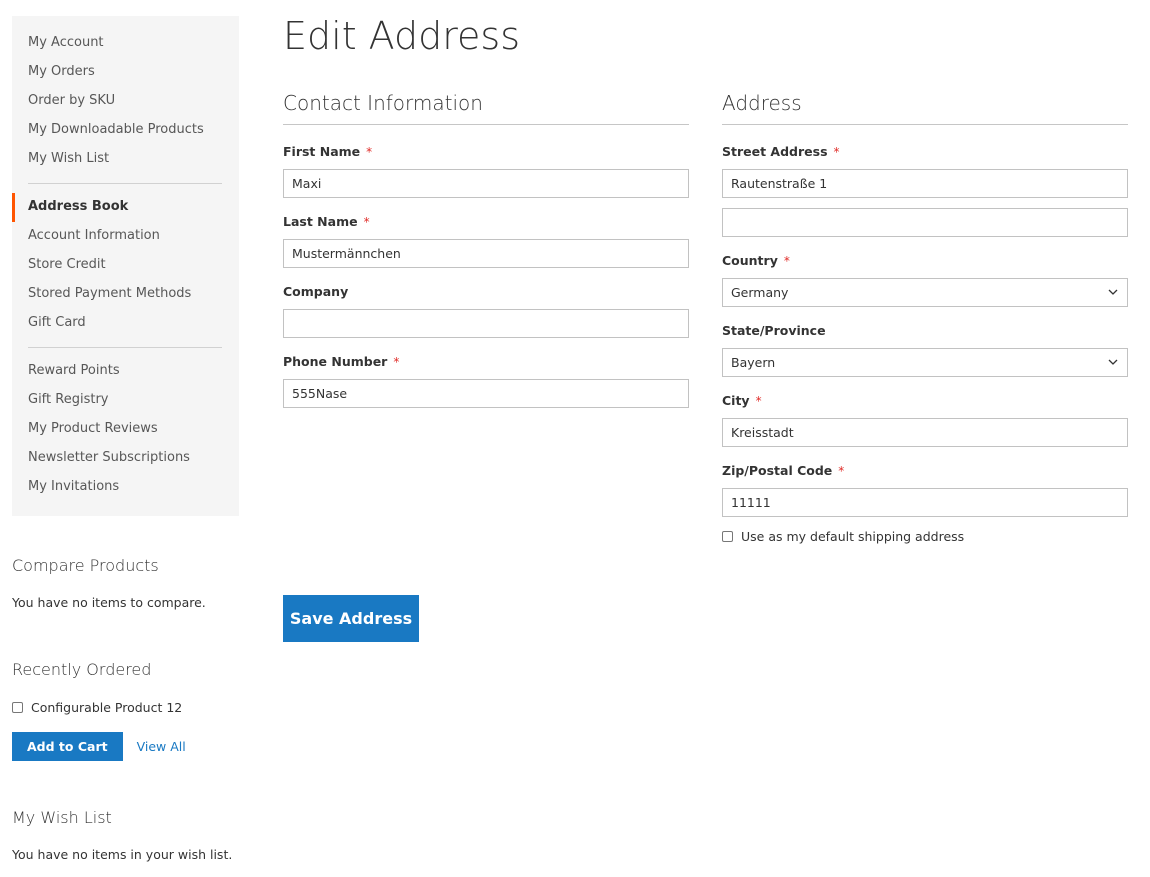 The width and height of the screenshot is (1150, 877). What do you see at coordinates (925, 432) in the screenshot?
I see `city-input: Kreisstadt` at bounding box center [925, 432].